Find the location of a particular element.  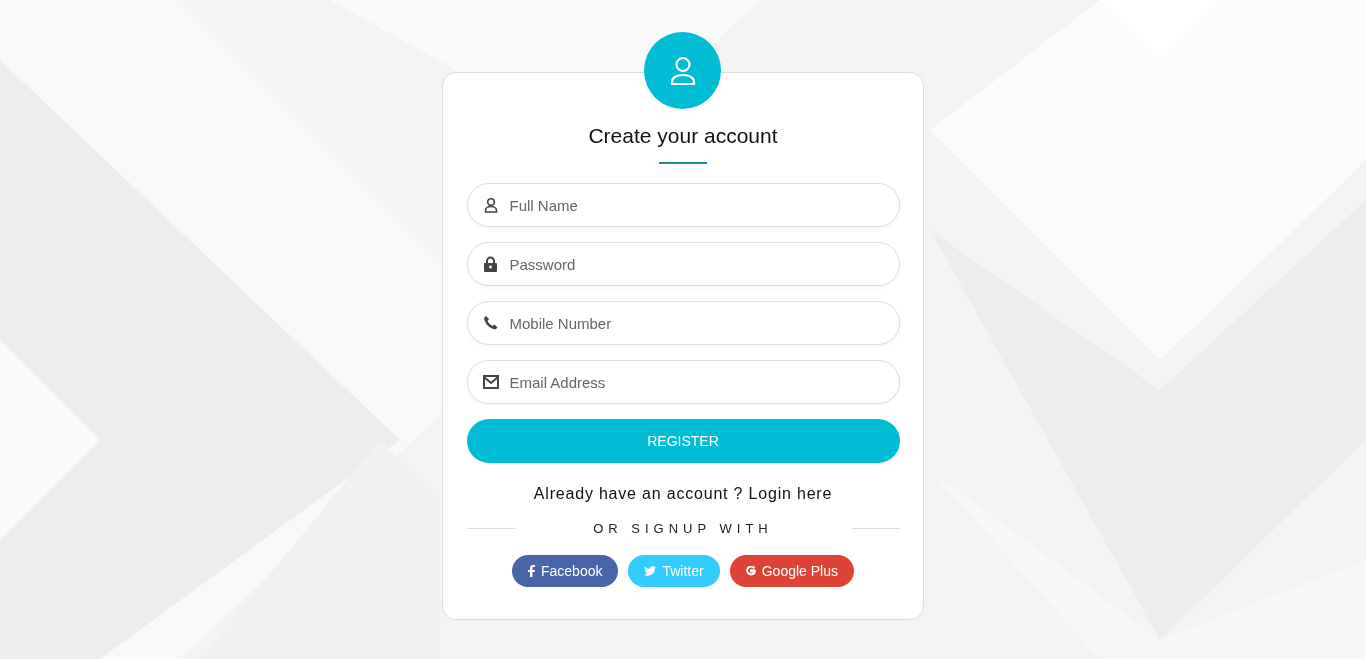

social-button: Facebook is located at coordinates (565, 571).